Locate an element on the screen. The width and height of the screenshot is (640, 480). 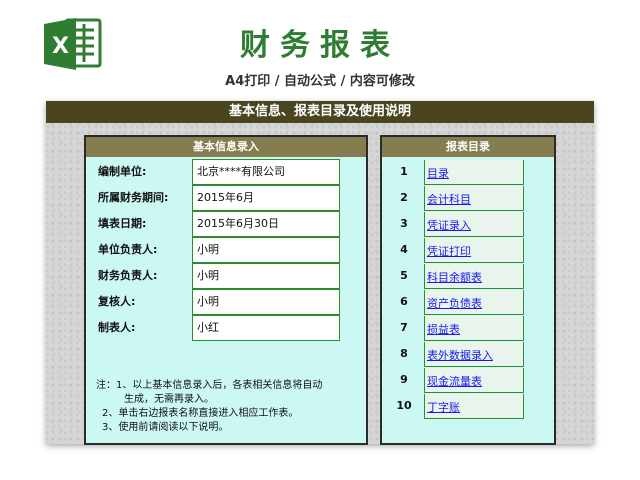
page-subtitle: A4打印 / 自动公式 / 内容可修改 is located at coordinates (320, 81).